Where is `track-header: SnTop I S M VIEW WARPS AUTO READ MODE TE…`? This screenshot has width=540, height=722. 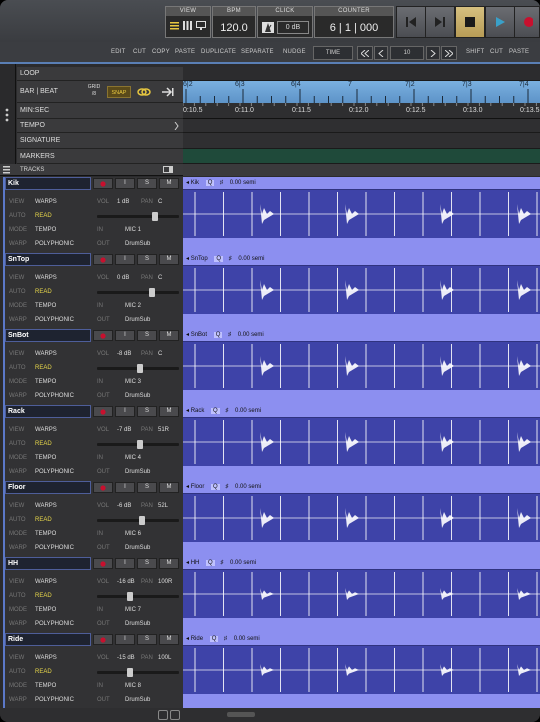 track-header: SnTop I S M VIEW WARPS AUTO READ MODE TE… is located at coordinates (93, 291).